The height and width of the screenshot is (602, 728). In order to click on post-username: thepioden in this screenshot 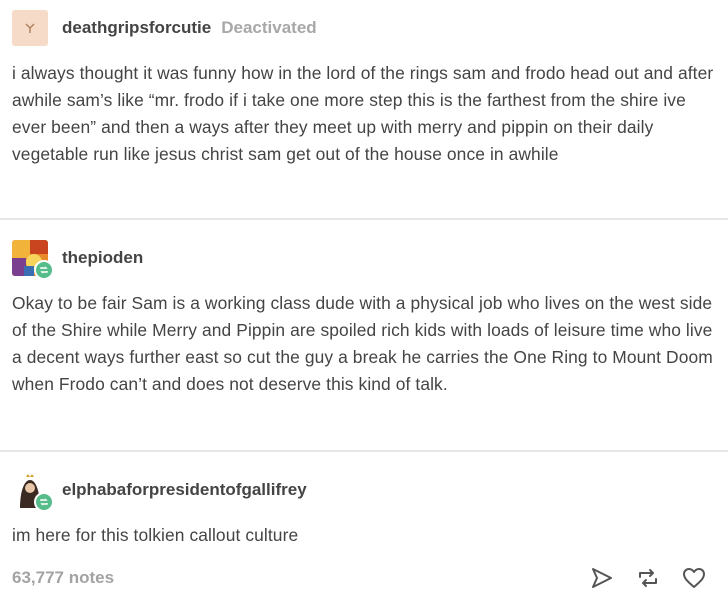, I will do `click(102, 258)`.